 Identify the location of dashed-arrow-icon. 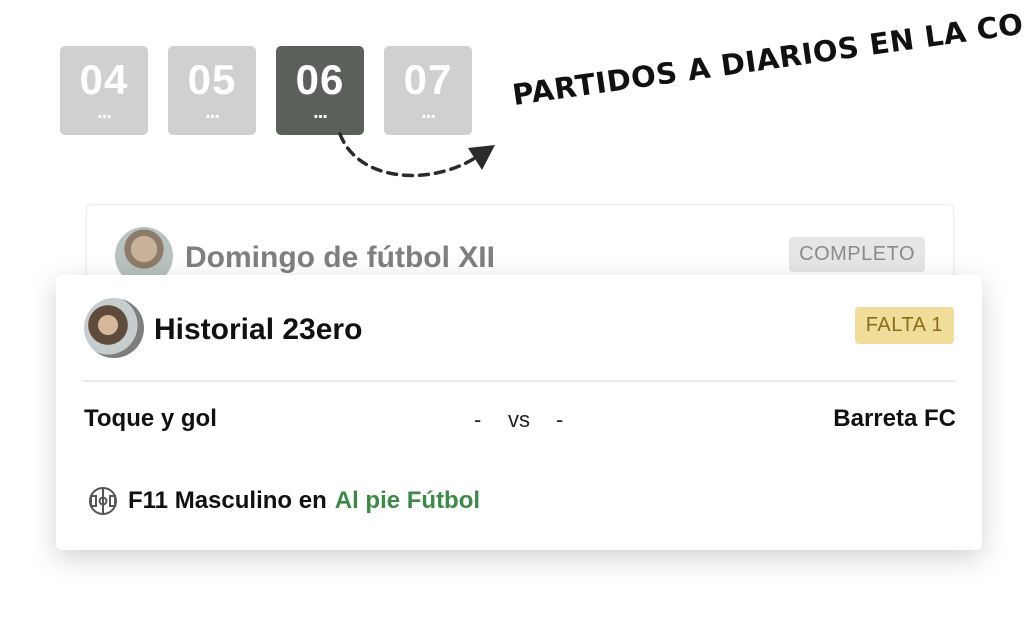
(416, 155).